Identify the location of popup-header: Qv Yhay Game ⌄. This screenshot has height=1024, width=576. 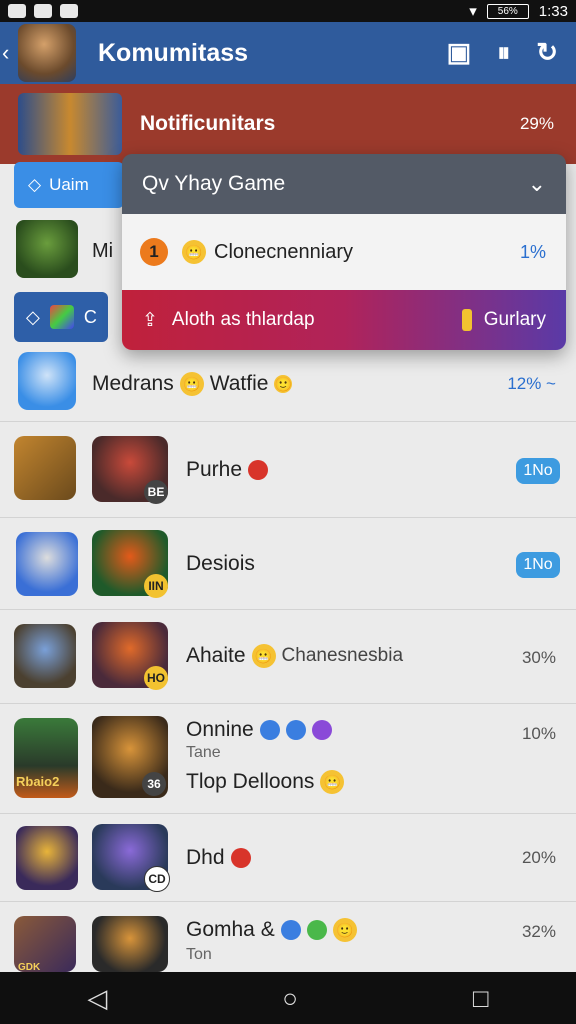
(344, 184).